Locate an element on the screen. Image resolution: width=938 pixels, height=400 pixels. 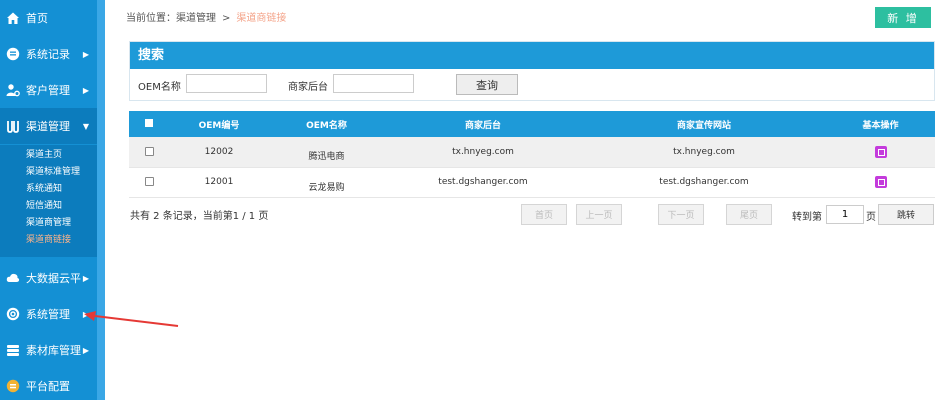
search-panel: 搜索 OEM名称 商家后台 查询 is located at coordinates (532, 71).